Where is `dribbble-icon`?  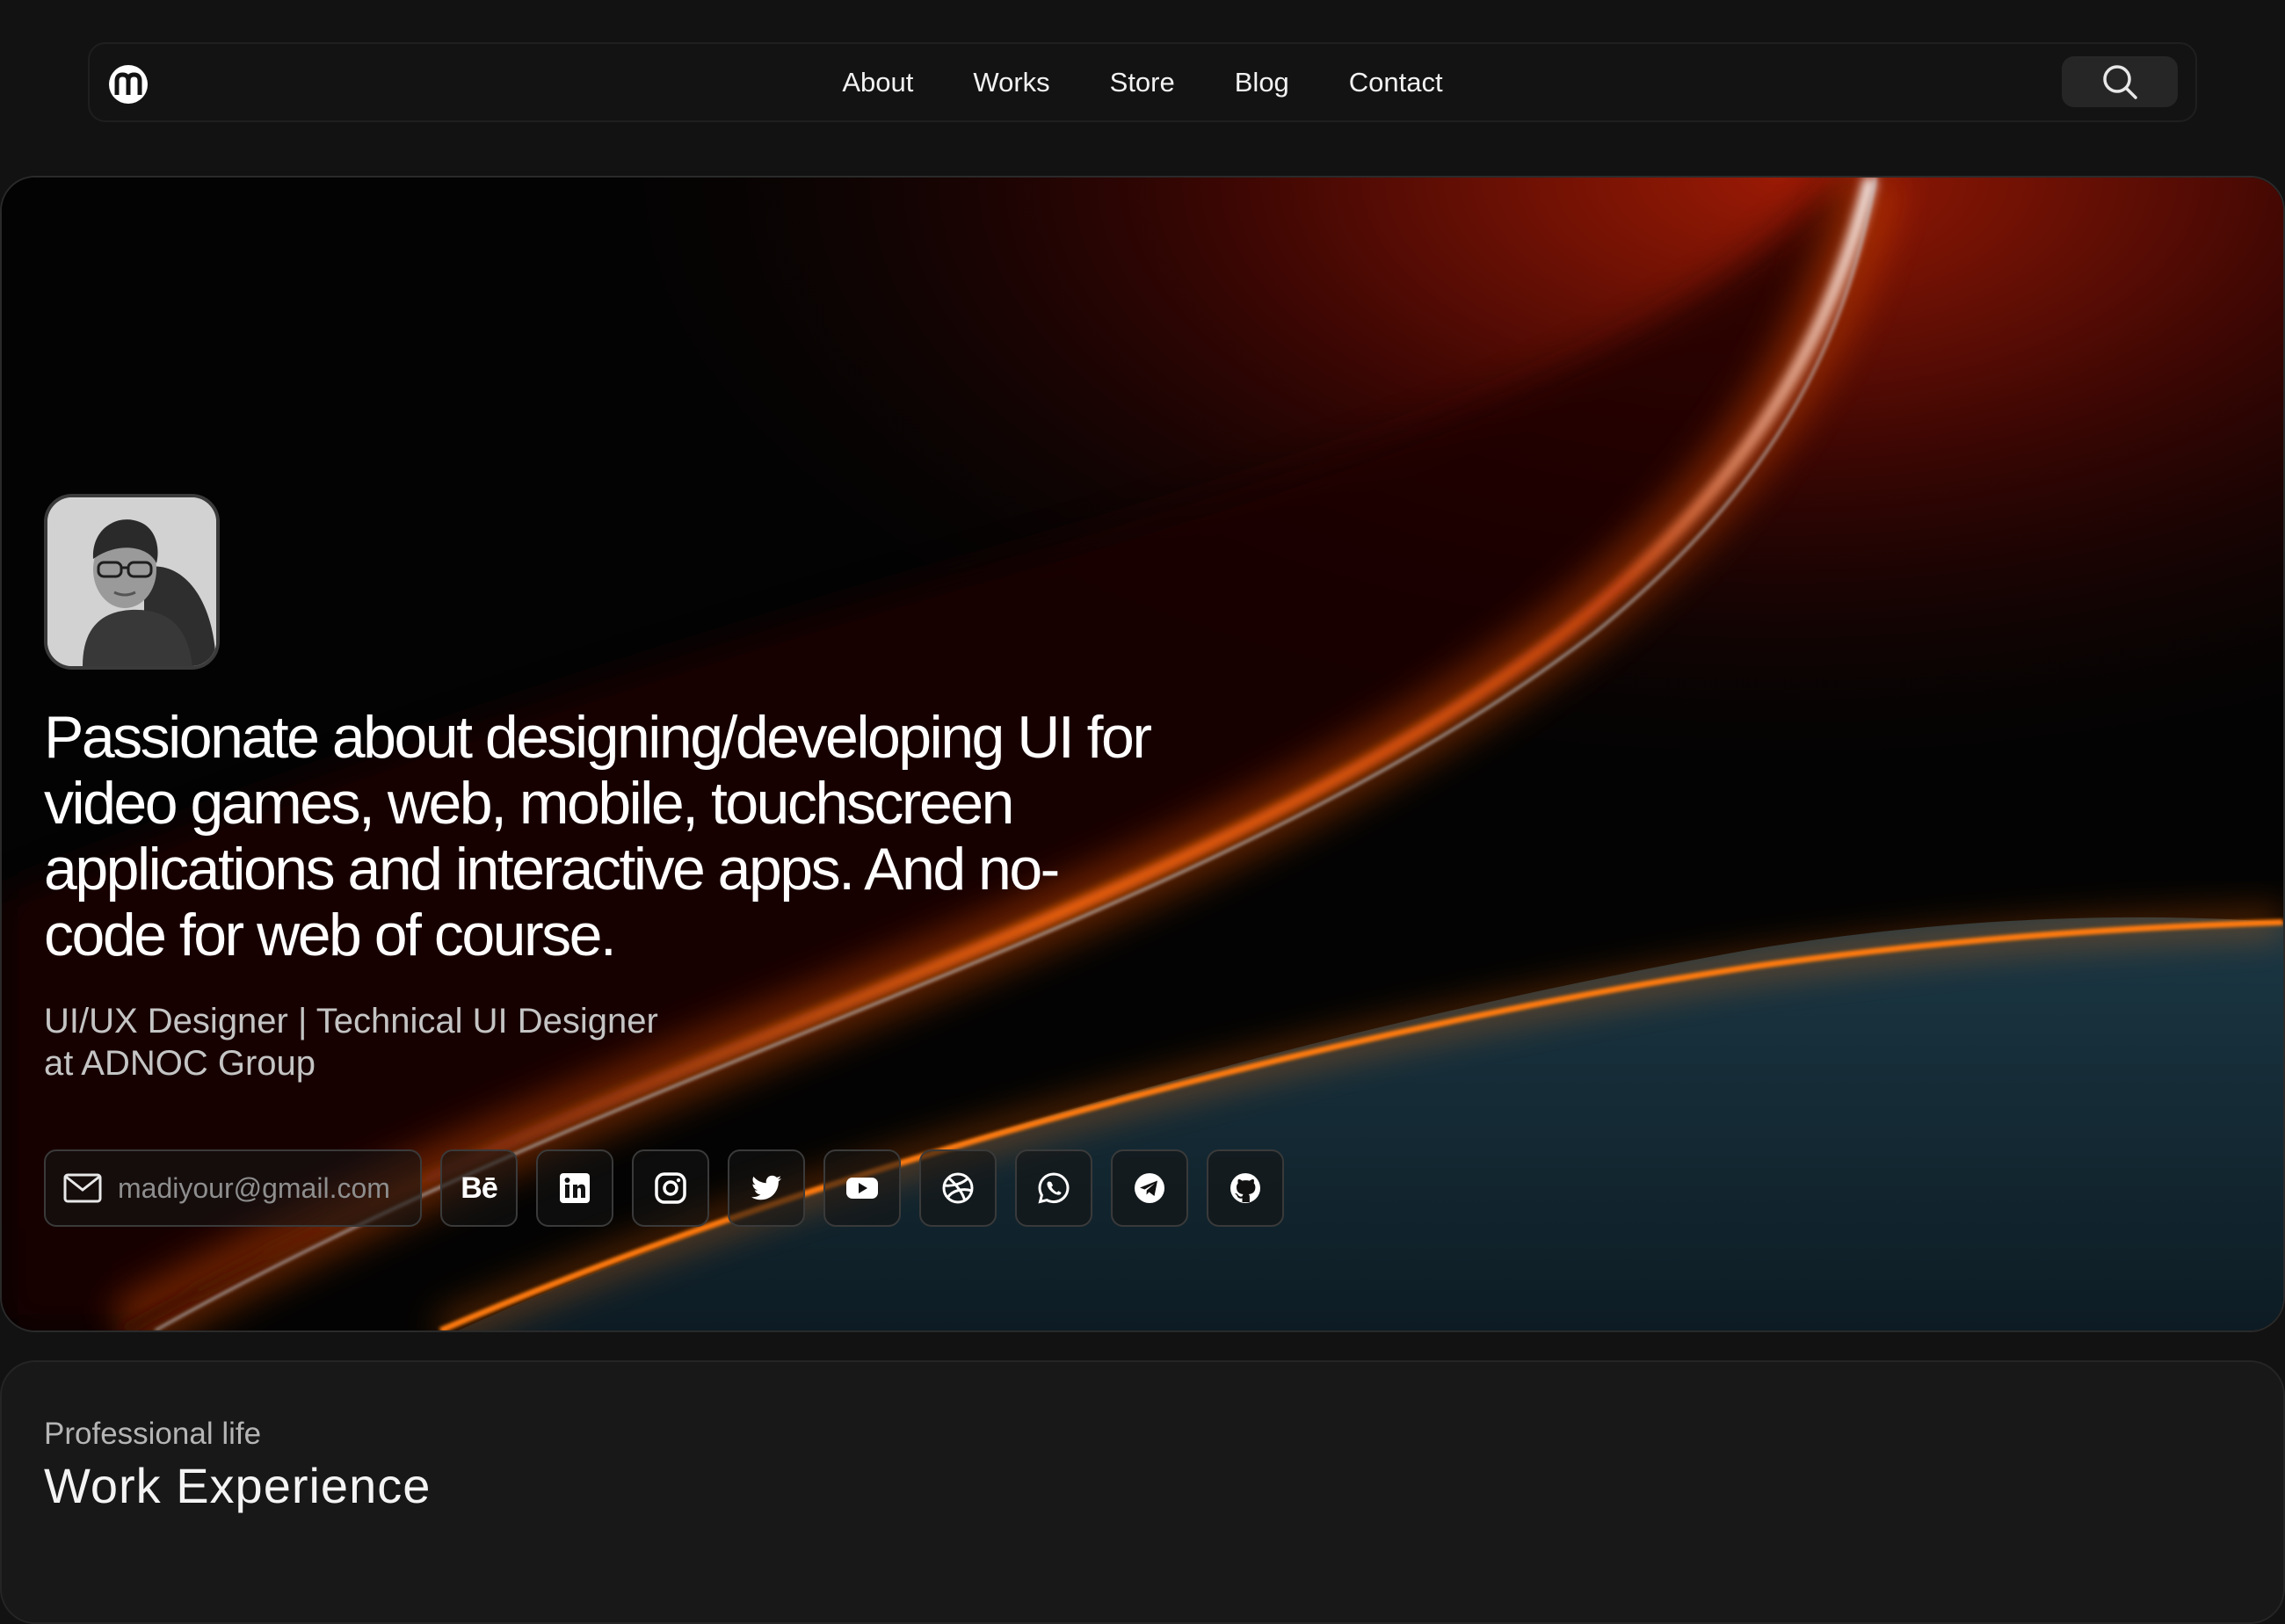
dribbble-icon is located at coordinates (958, 1188).